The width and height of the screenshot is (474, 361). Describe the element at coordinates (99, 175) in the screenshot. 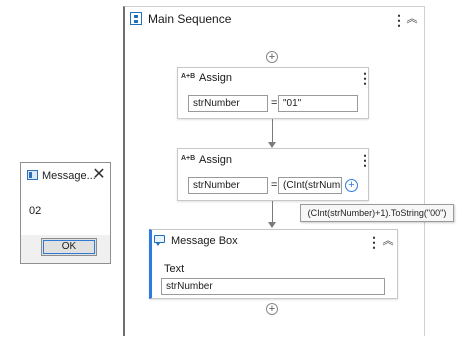

I see `close-icon: ✕` at that location.